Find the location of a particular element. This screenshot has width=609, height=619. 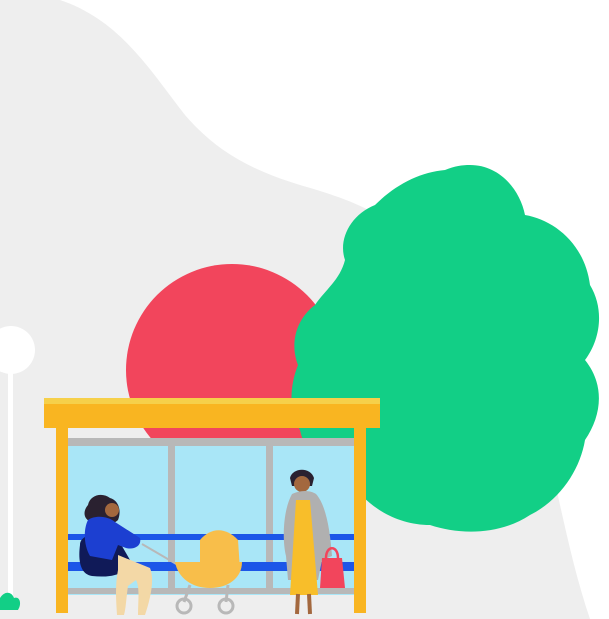

standing-leg-right is located at coordinates (309, 604).